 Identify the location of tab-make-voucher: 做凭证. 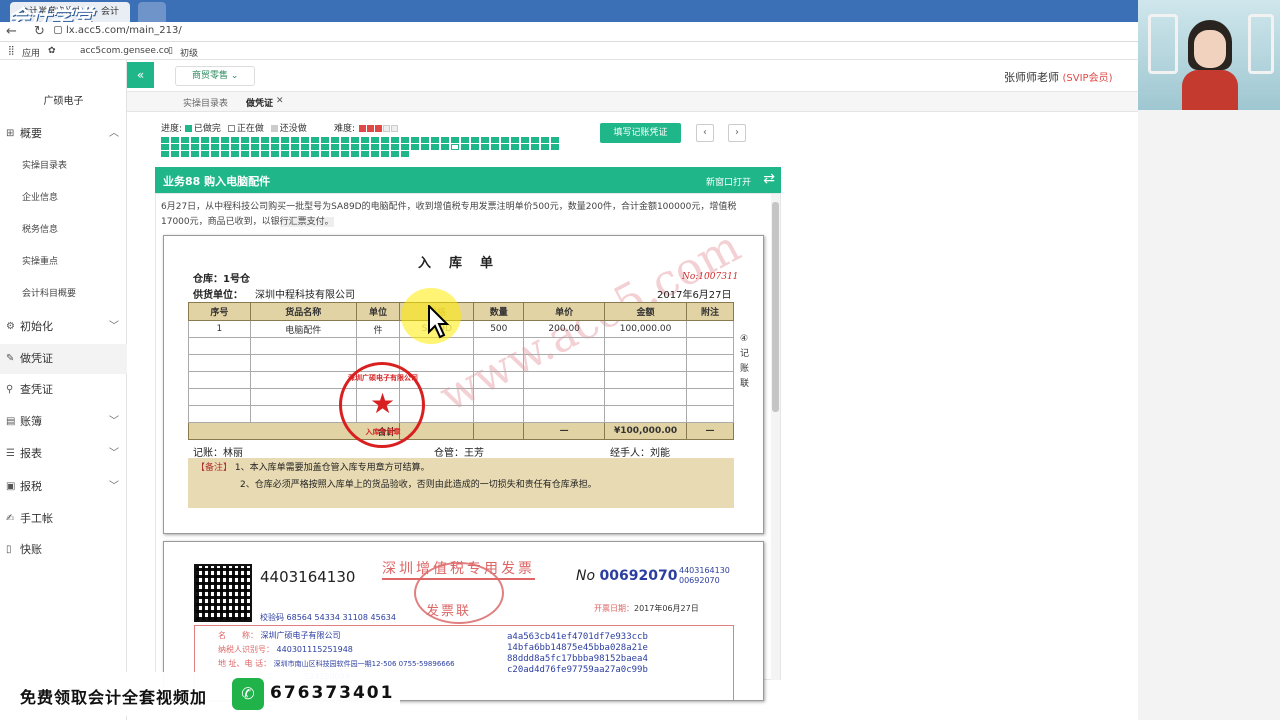
(259, 102).